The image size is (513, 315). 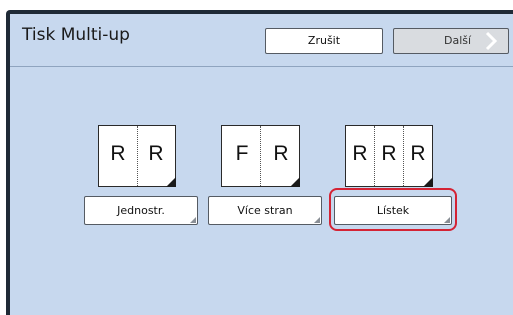 What do you see at coordinates (491, 41) in the screenshot?
I see `chevron-right-icon` at bounding box center [491, 41].